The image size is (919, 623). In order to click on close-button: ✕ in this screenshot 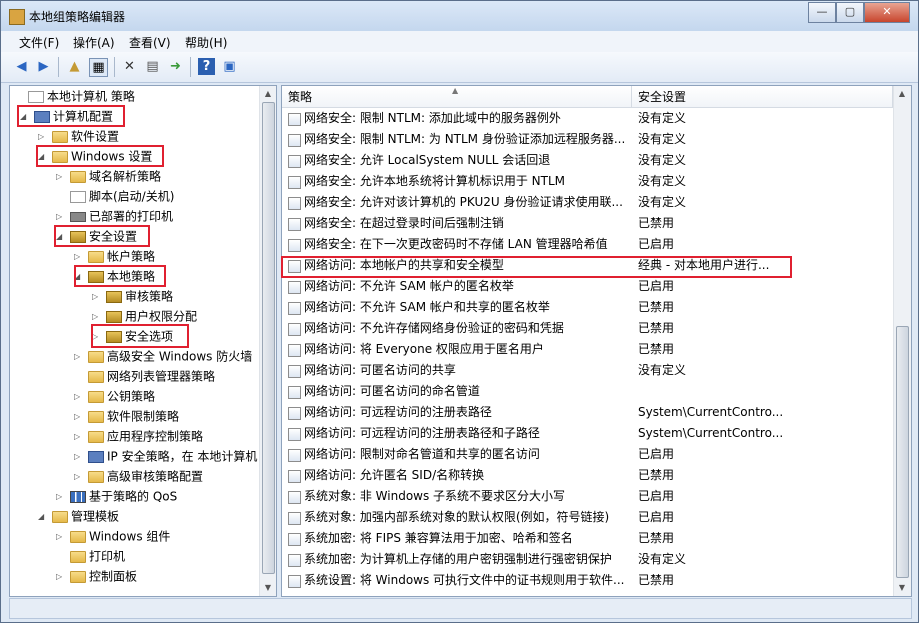, I will do `click(887, 12)`.